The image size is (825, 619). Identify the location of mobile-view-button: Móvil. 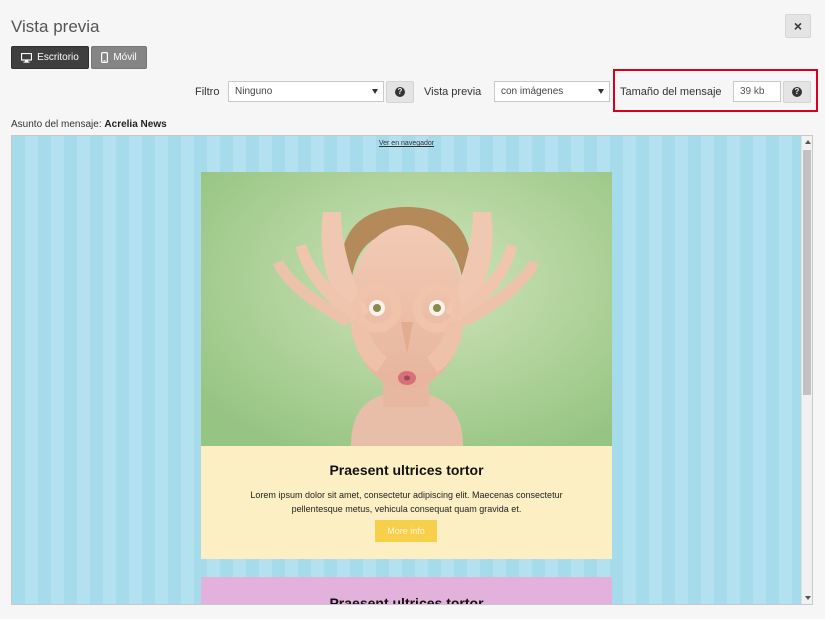
(119, 57).